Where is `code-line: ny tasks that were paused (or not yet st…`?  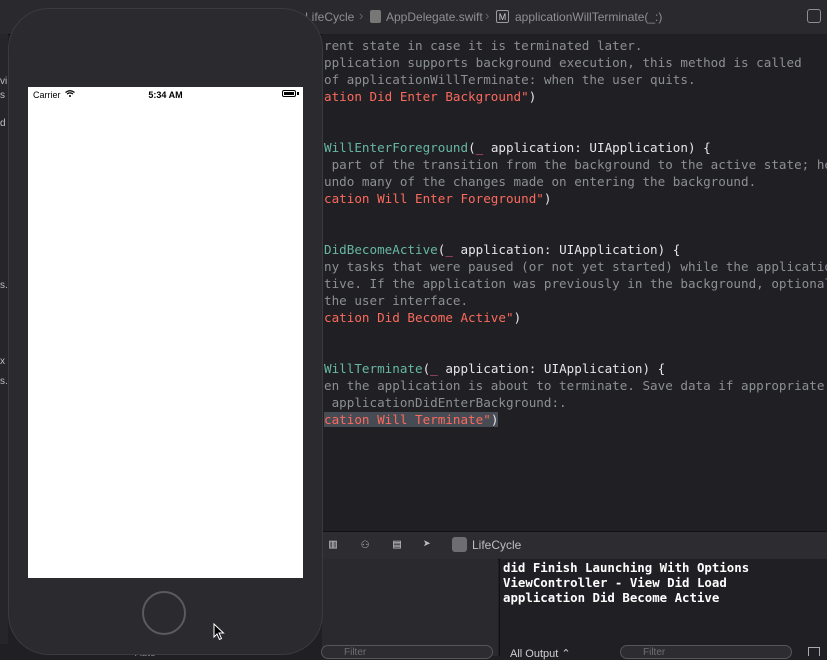 code-line: ny tasks that were paused (or not yet st… is located at coordinates (575, 266).